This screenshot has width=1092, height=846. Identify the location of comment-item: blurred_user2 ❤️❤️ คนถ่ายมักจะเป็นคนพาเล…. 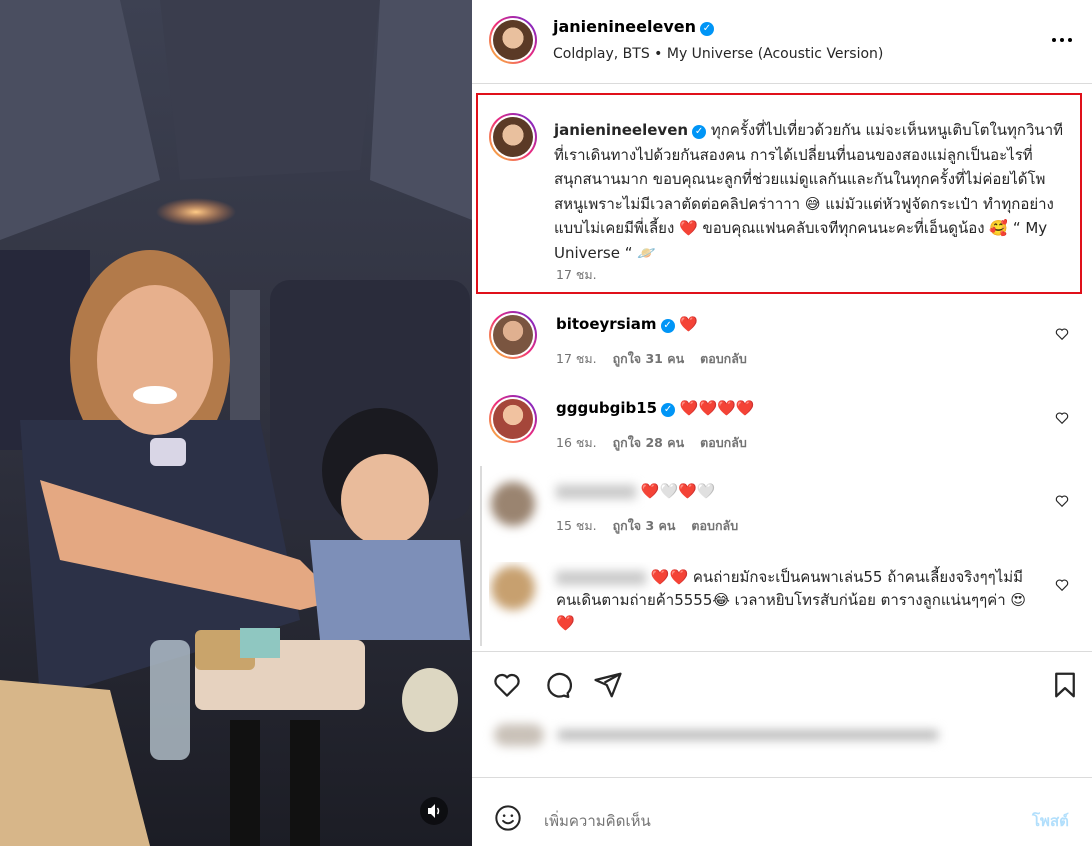
(789, 606).